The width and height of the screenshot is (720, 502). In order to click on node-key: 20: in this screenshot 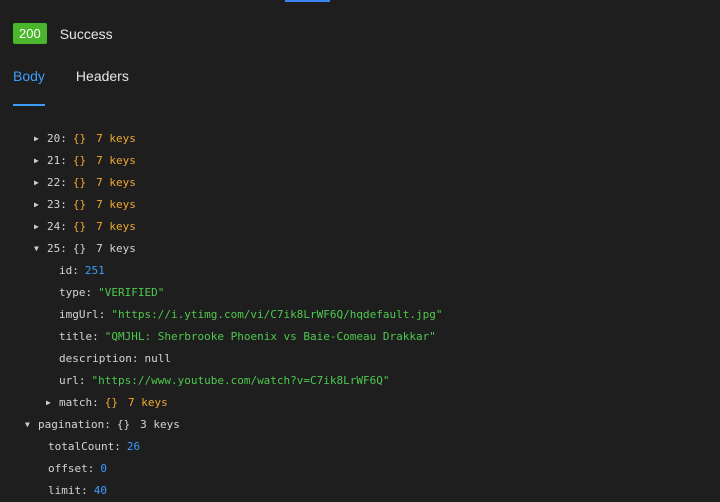, I will do `click(57, 138)`.